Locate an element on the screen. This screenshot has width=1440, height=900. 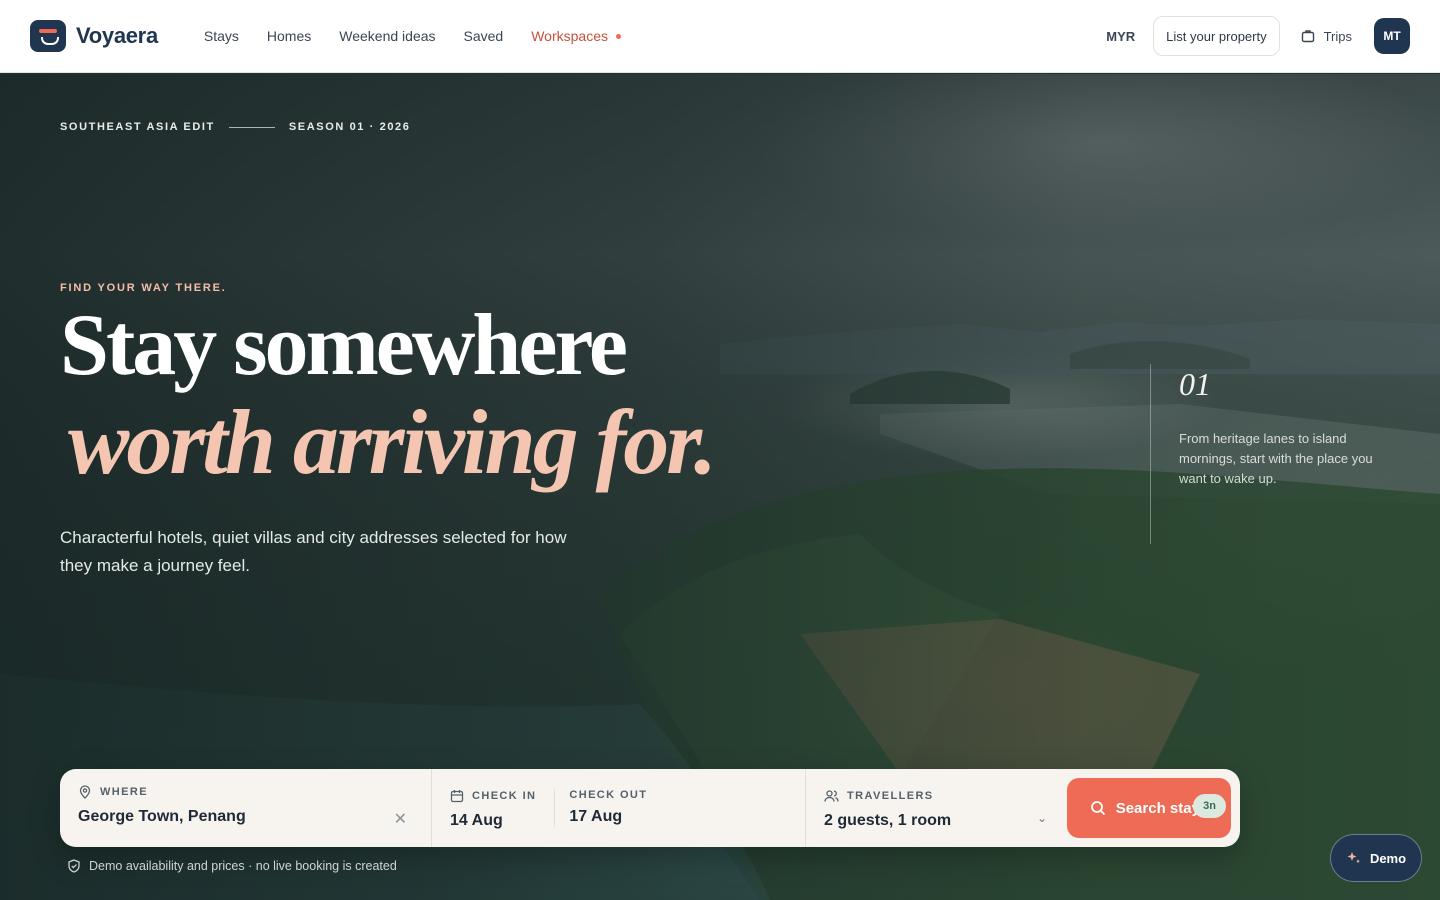
check-in-label-row: CHECK IN is located at coordinates (493, 796).